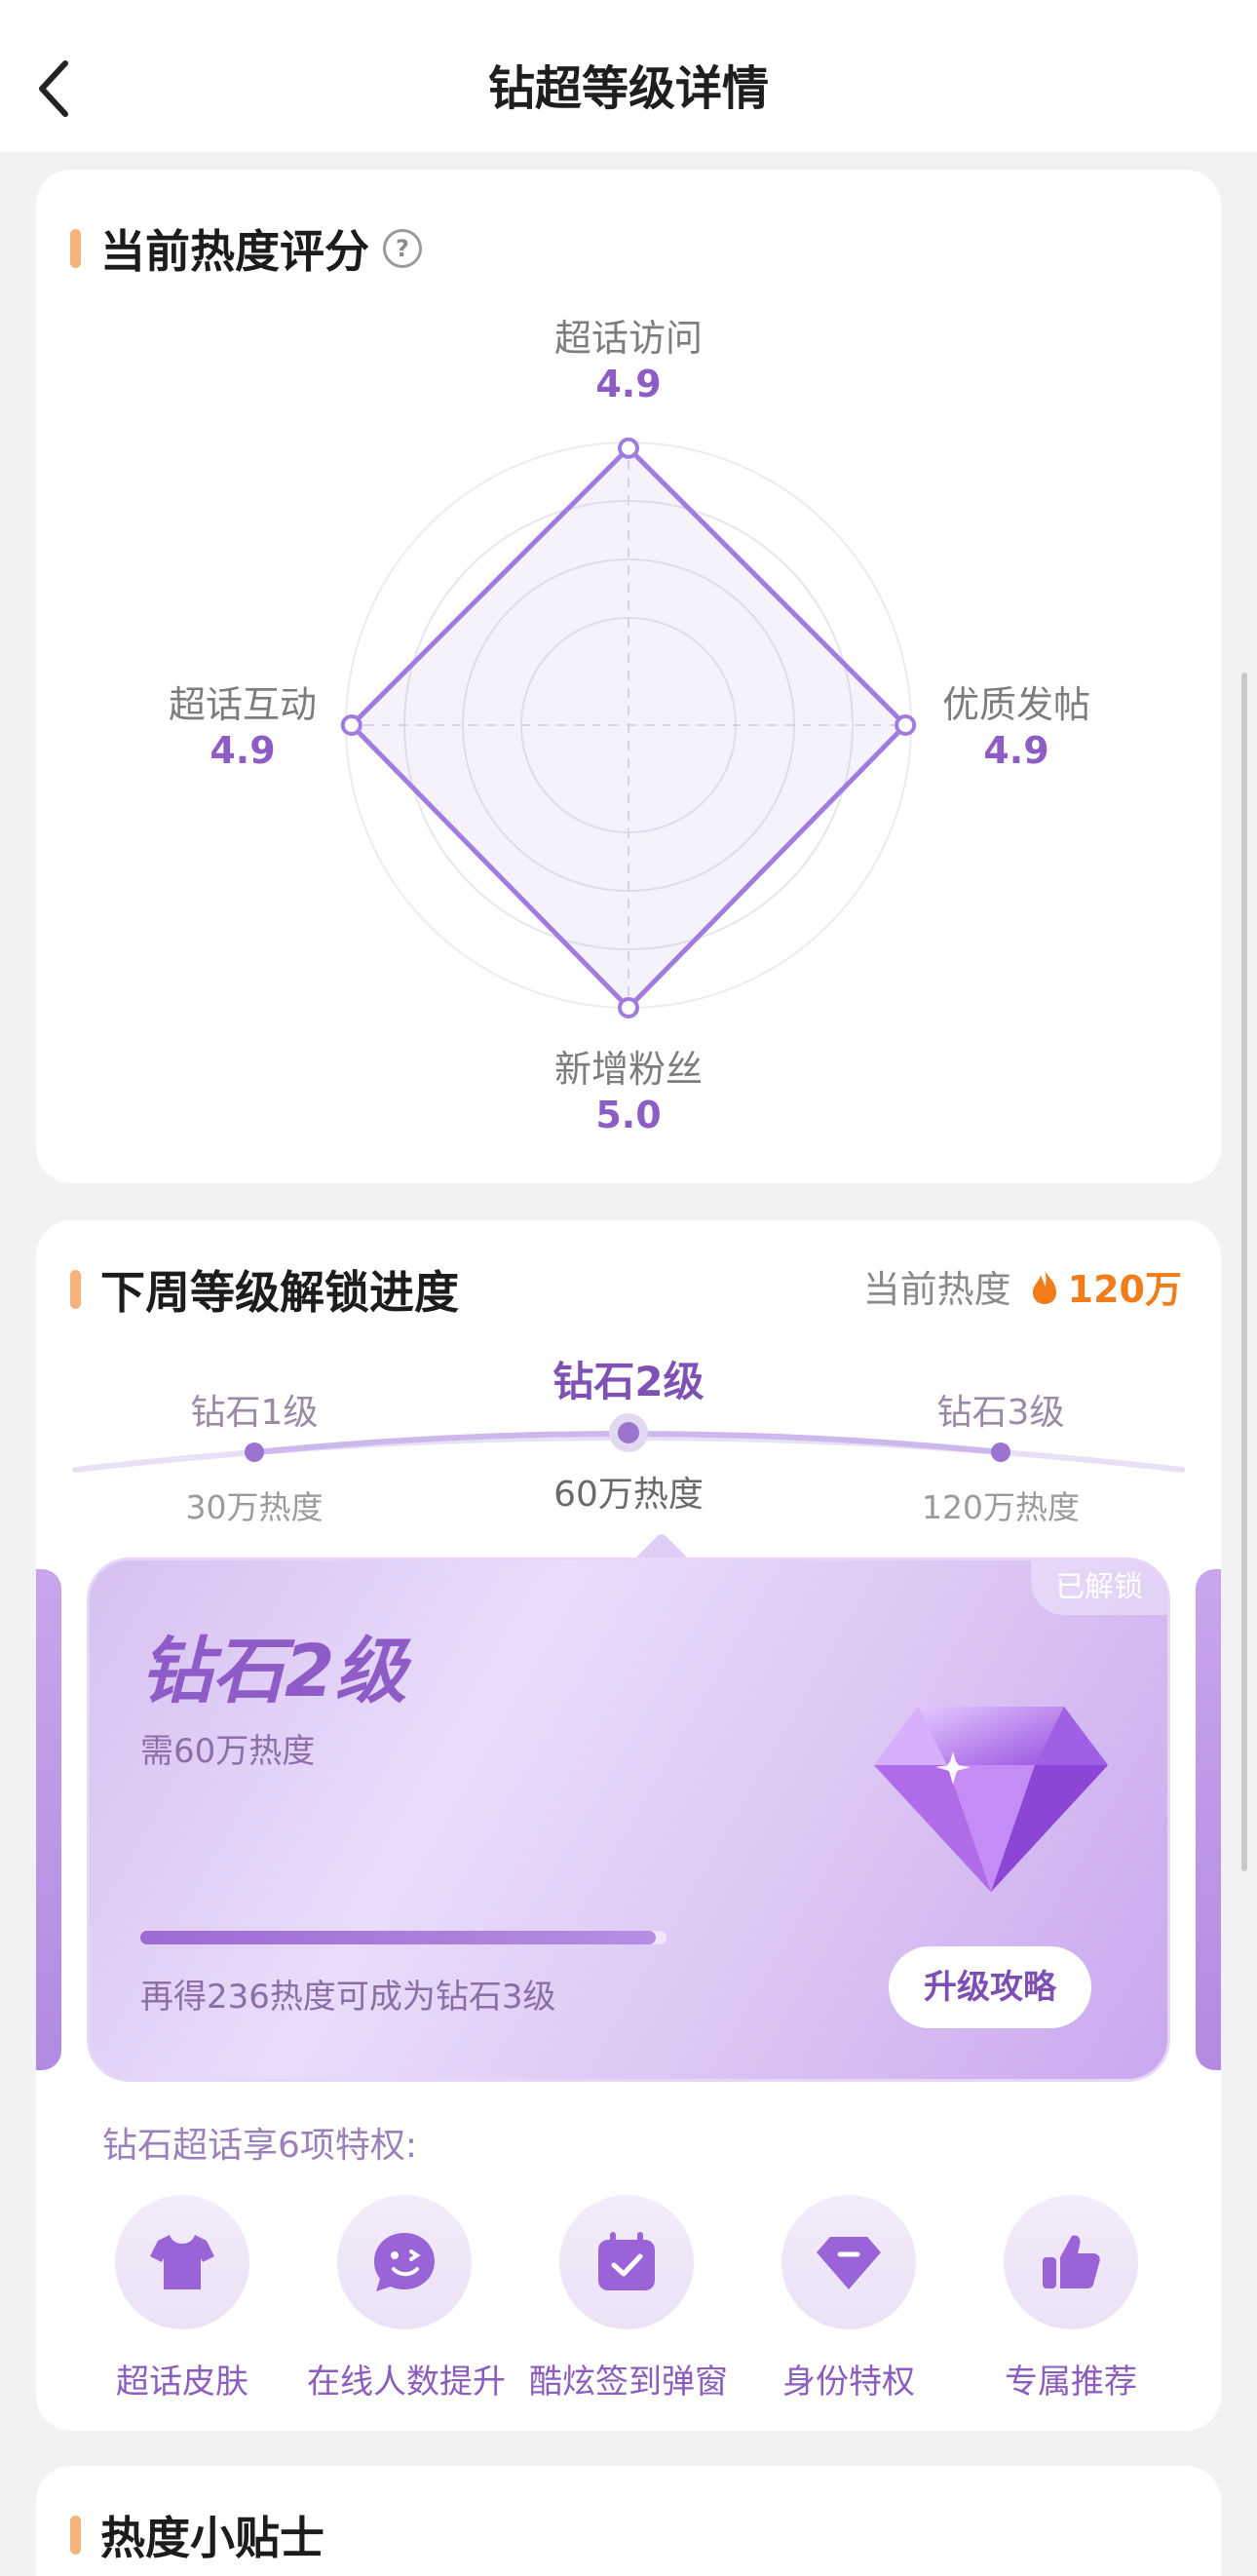 The width and height of the screenshot is (1257, 2576). Describe the element at coordinates (628, 2521) in the screenshot. I see `heat-tips-card: 热度小贴士` at that location.